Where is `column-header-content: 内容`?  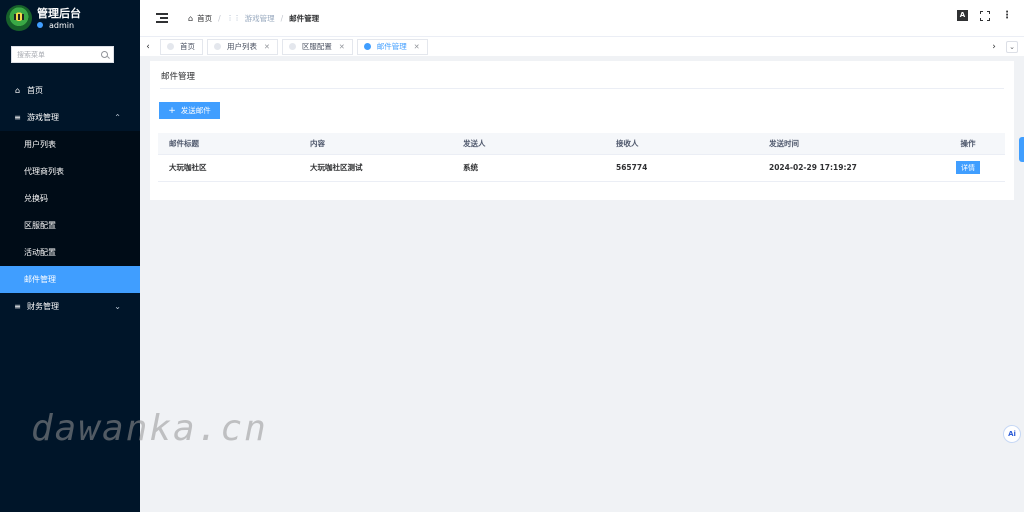 column-header-content: 内容 is located at coordinates (375, 144).